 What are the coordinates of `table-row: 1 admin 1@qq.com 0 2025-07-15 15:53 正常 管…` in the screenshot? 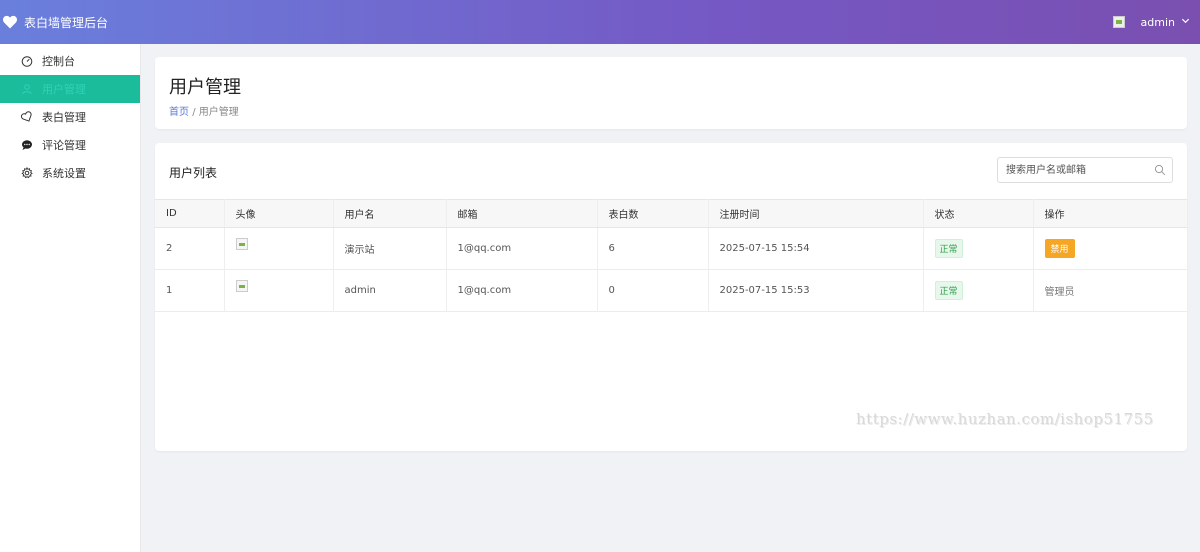 It's located at (671, 290).